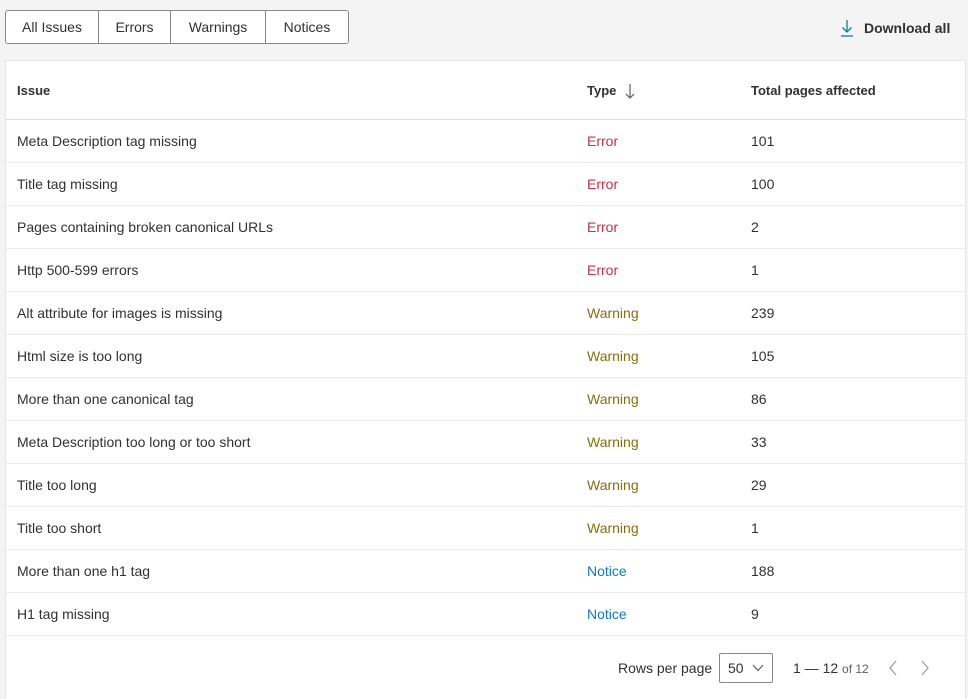  I want to click on page-range-value: 1 — 12, so click(816, 668).